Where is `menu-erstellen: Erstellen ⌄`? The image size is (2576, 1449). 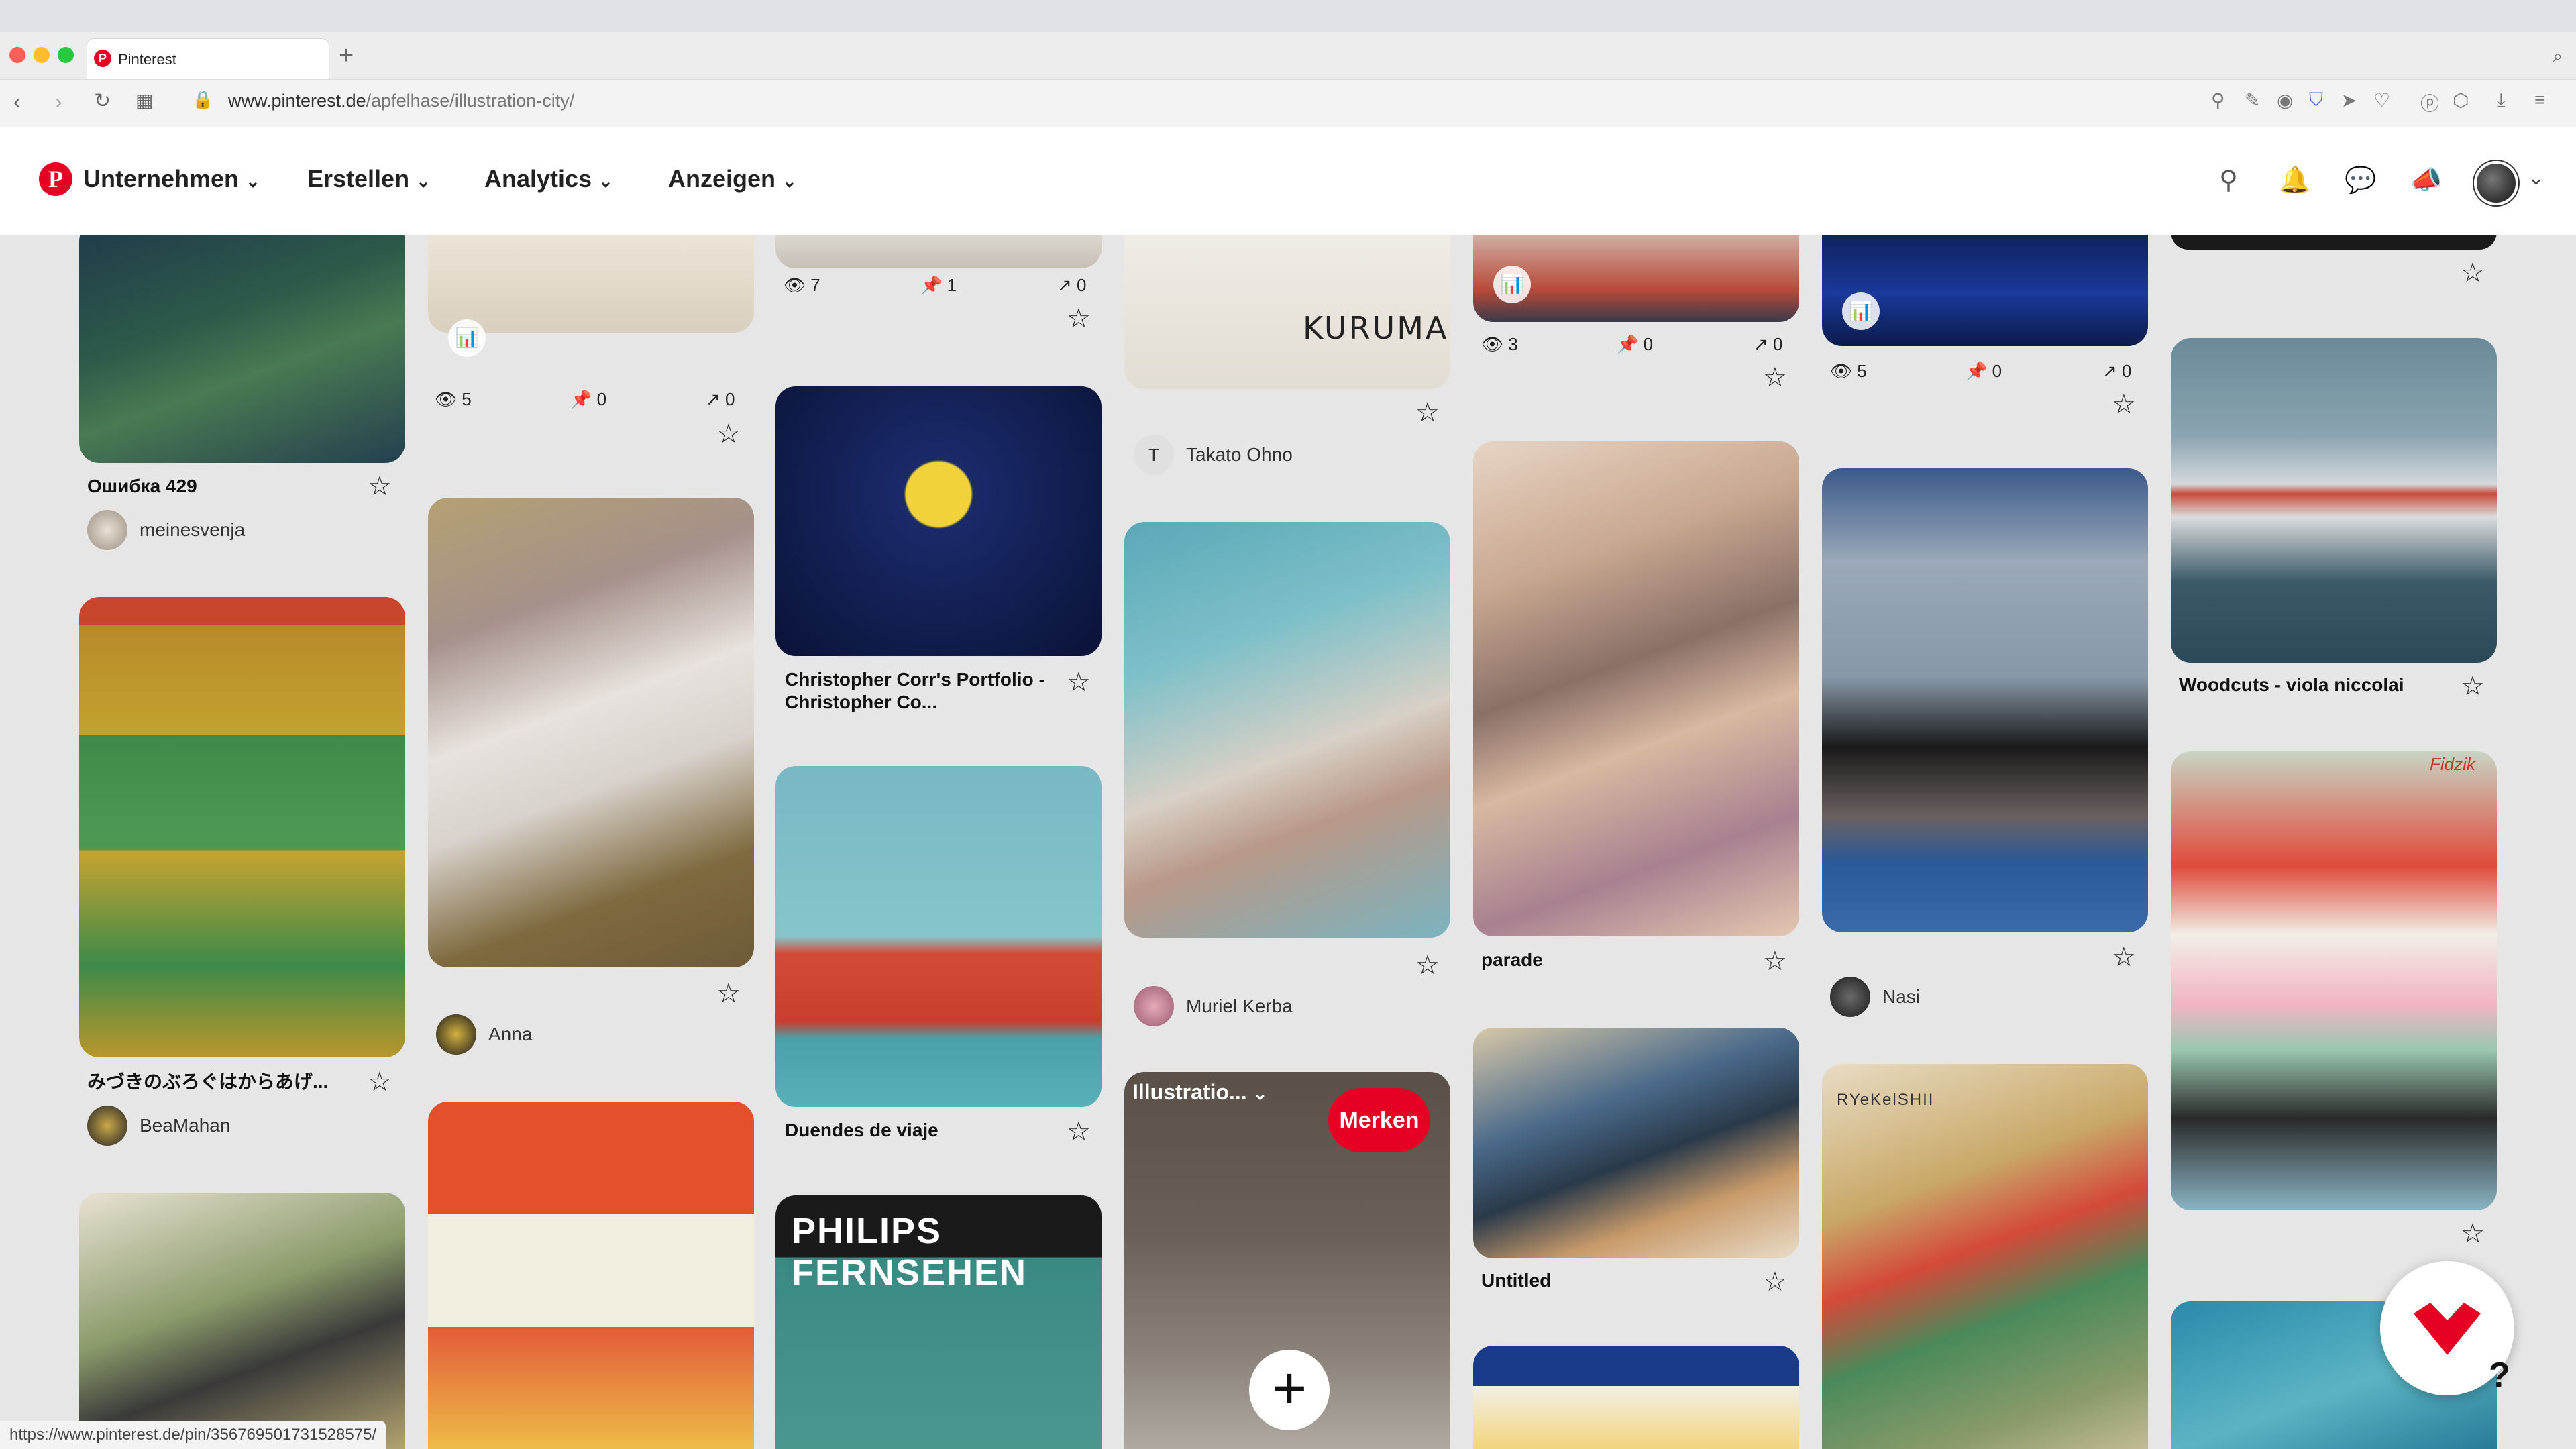
menu-erstellen: Erstellen ⌄ is located at coordinates (369, 179).